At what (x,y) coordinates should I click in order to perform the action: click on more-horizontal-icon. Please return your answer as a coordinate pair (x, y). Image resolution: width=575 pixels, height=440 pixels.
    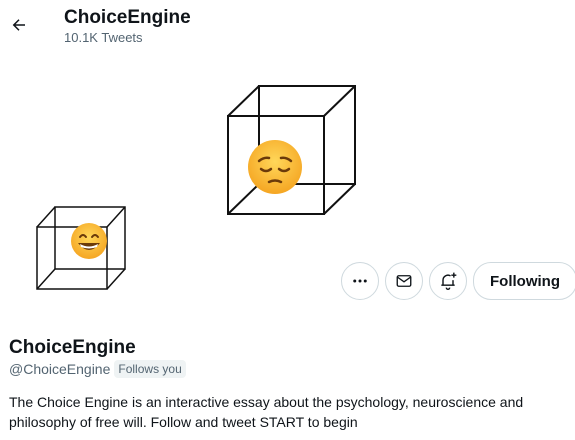
    Looking at the image, I should click on (360, 281).